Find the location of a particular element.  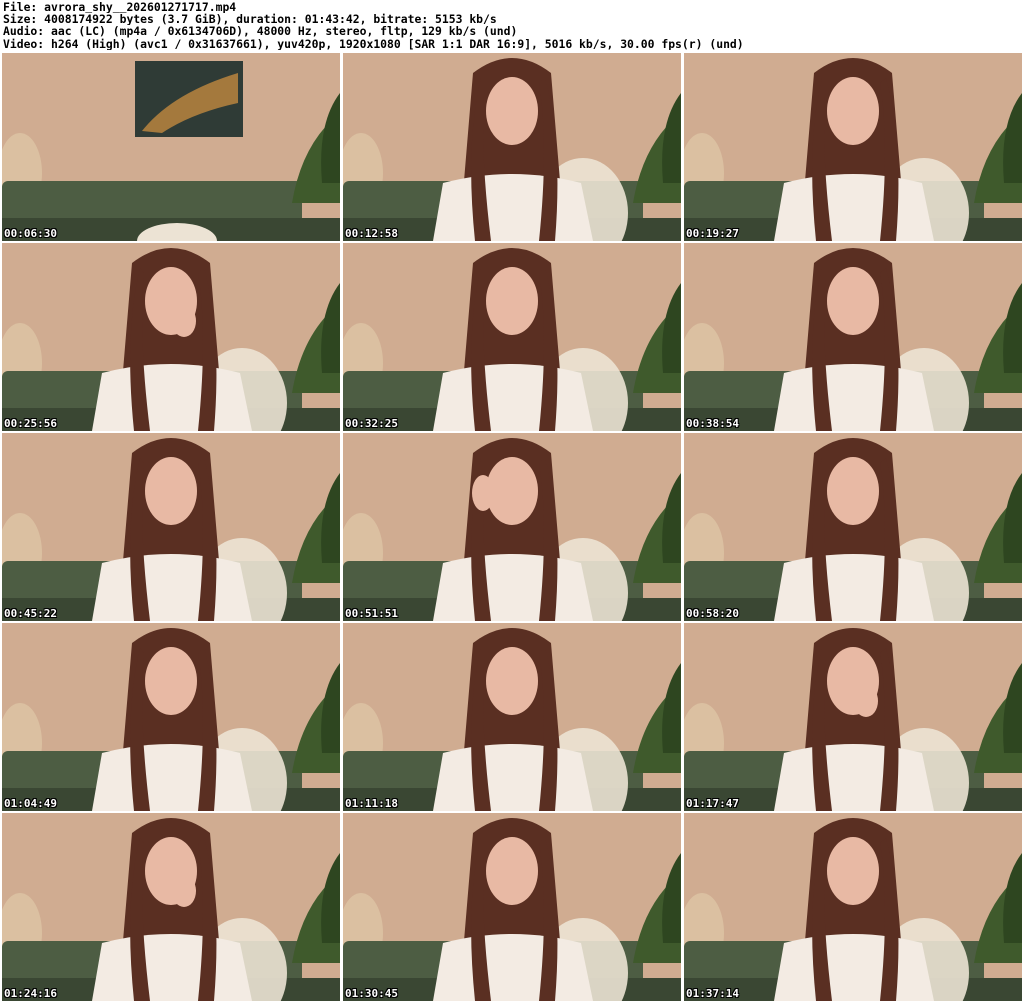

thumbnail-timestamp: 00:12:58 is located at coordinates (371, 233).